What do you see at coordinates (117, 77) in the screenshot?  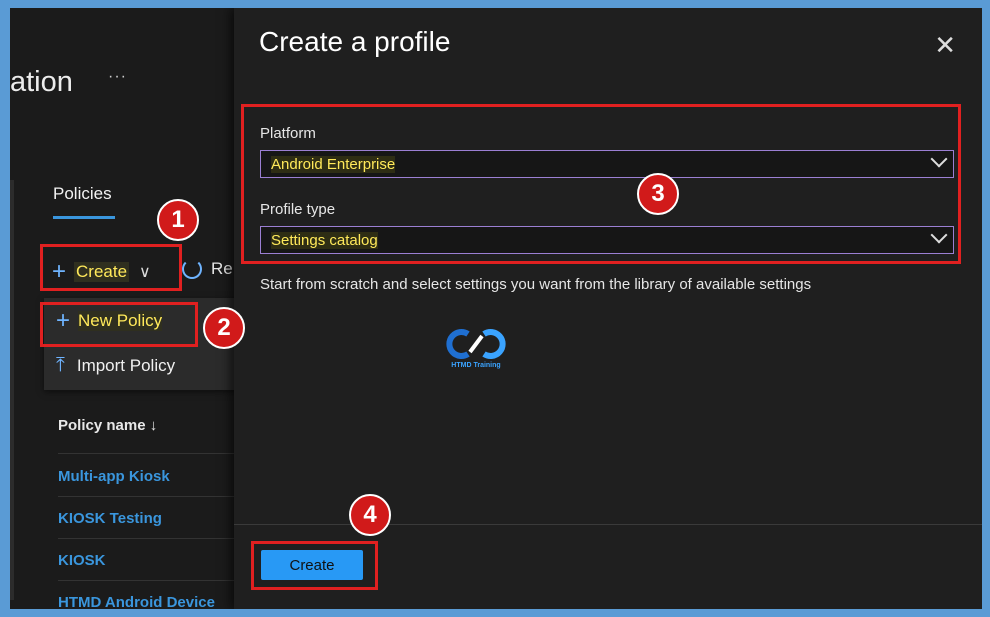 I see `more-options-icon: ···` at bounding box center [117, 77].